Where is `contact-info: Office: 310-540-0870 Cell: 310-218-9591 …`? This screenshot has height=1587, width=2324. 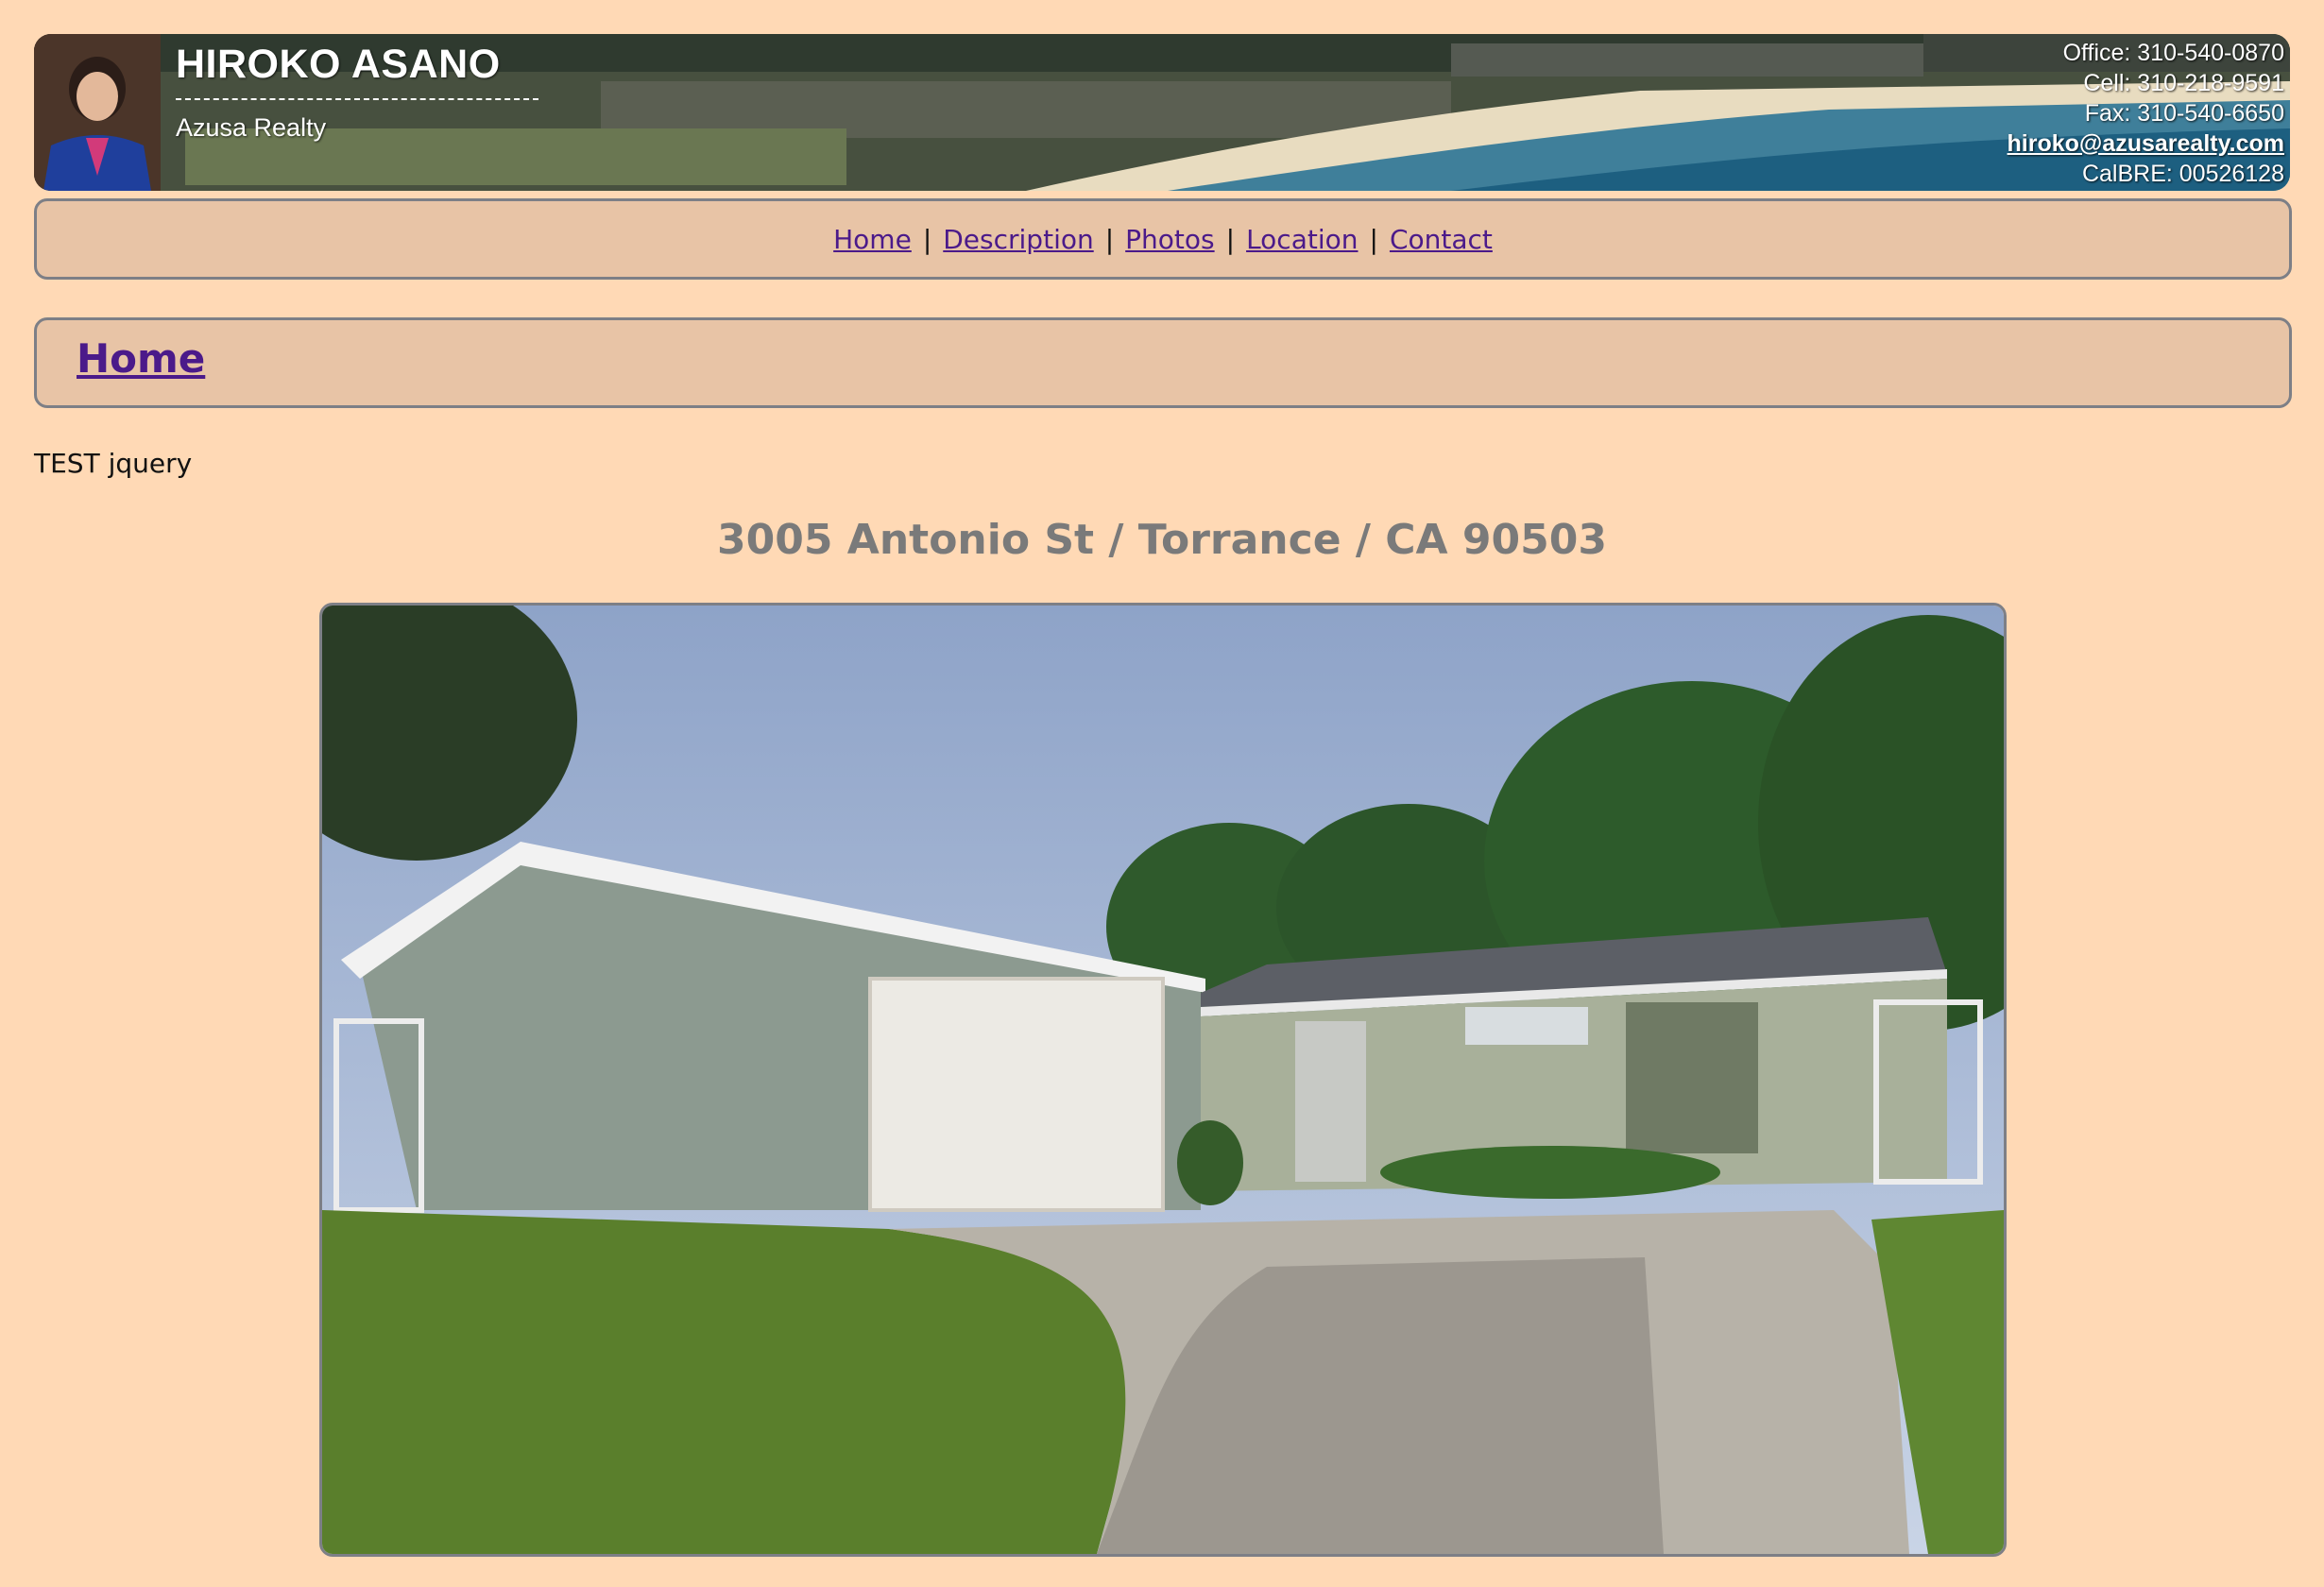 contact-info: Office: 310-540-0870 Cell: 310-218-9591 … is located at coordinates (2146, 113).